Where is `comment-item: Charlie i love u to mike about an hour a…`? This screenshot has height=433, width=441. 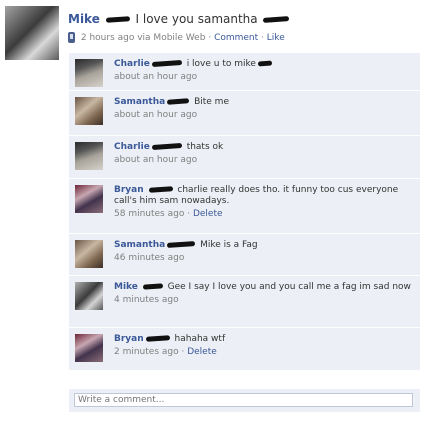 comment-item: Charlie i love u to mike about an hour a… is located at coordinates (244, 72).